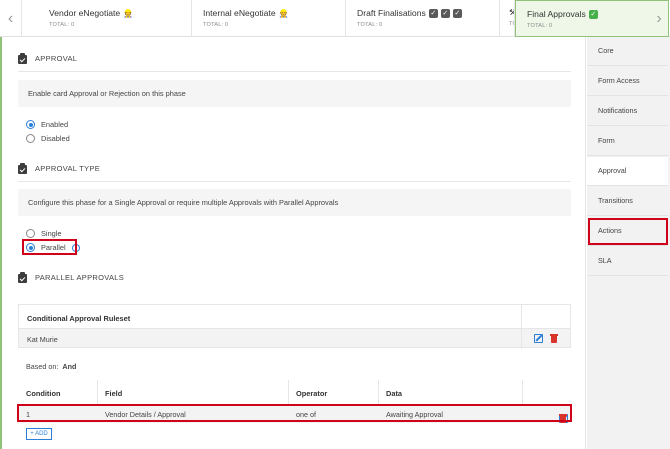 The image size is (670, 449). I want to click on based-on-value: And, so click(69, 366).